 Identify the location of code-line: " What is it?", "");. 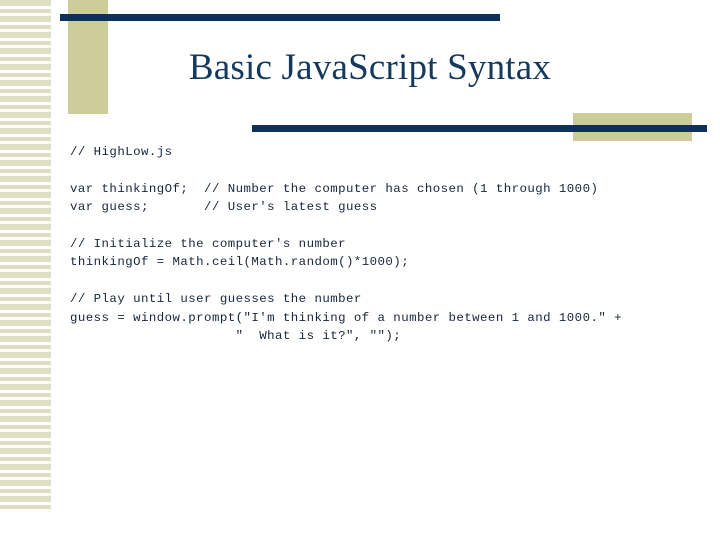
(236, 336).